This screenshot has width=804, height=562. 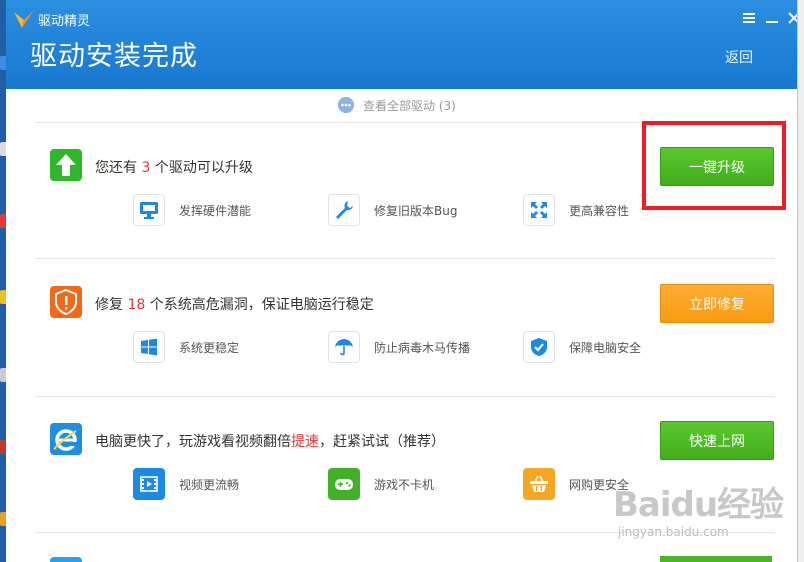 What do you see at coordinates (66, 439) in the screenshot?
I see `ie-browser-icon` at bounding box center [66, 439].